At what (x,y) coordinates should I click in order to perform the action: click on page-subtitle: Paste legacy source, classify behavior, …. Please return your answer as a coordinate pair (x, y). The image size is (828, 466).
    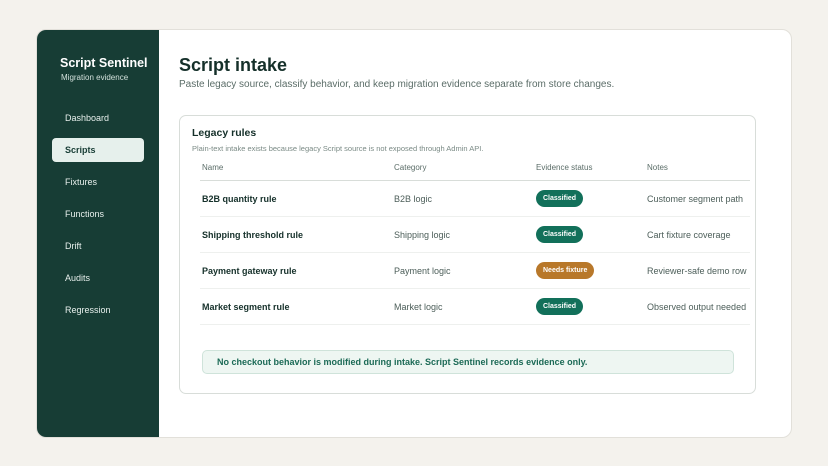
    Looking at the image, I should click on (397, 84).